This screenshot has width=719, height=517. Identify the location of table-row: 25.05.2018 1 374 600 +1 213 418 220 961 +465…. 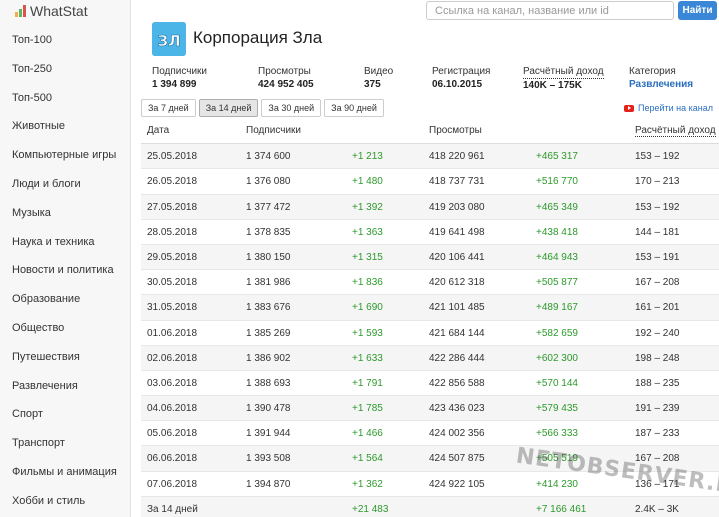
(430, 157).